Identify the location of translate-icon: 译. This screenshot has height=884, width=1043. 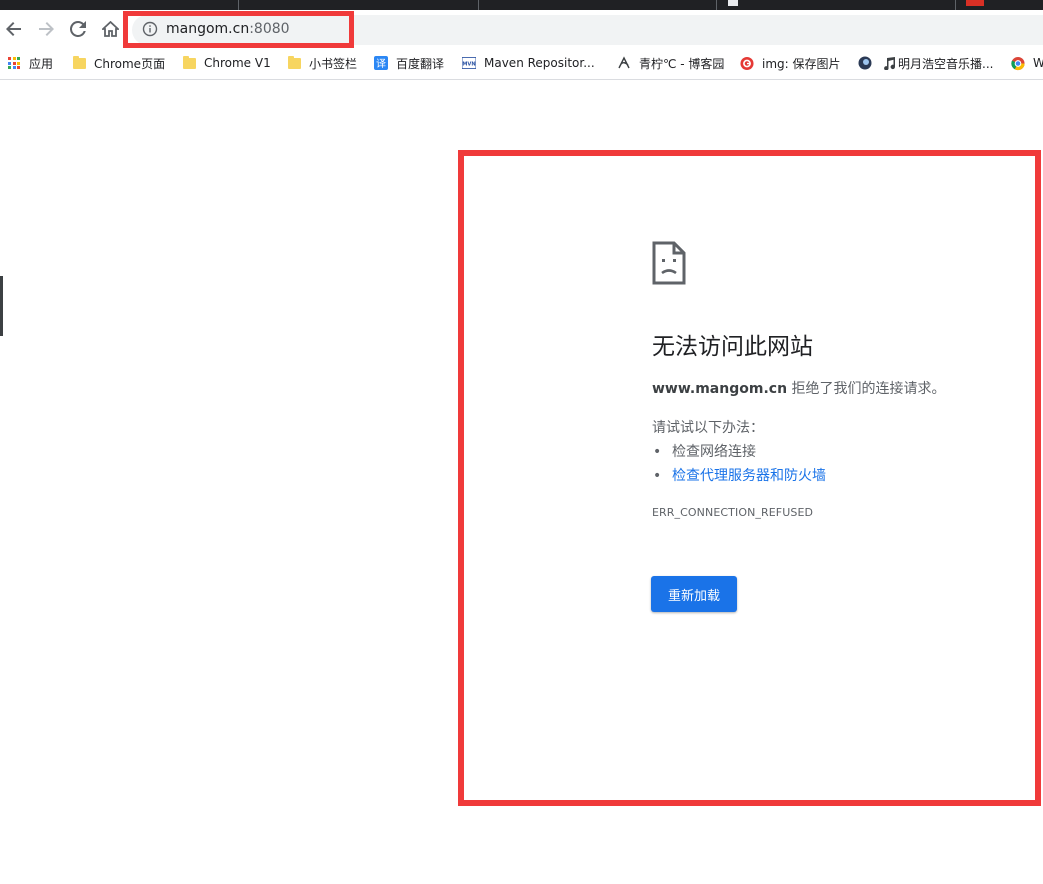
(381, 63).